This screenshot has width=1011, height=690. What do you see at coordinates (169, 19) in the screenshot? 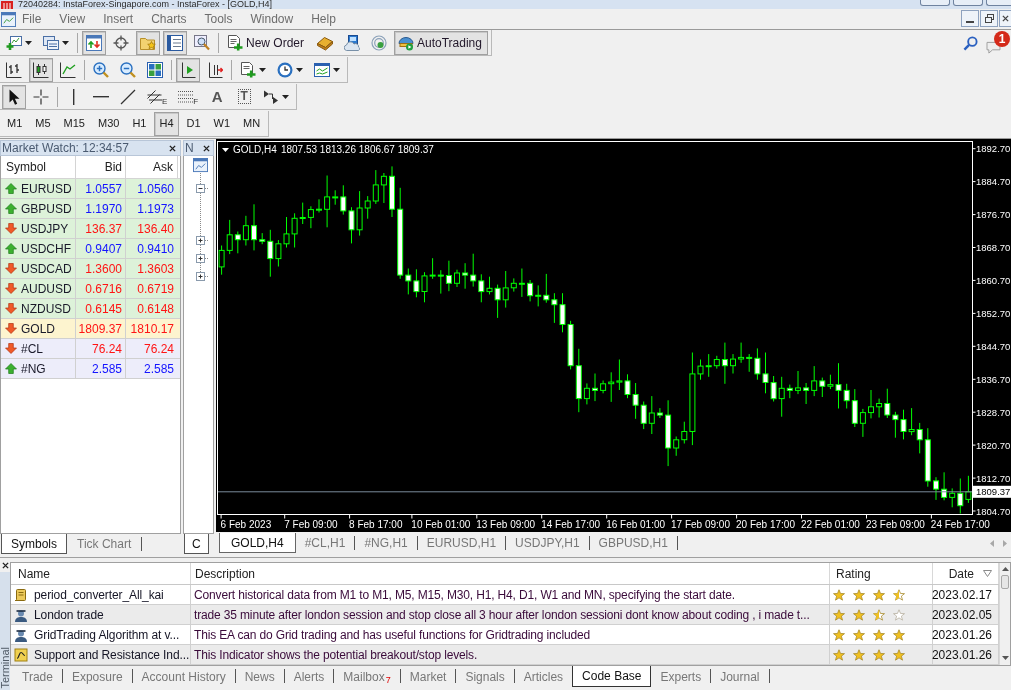
I see `menu-item: Charts` at bounding box center [169, 19].